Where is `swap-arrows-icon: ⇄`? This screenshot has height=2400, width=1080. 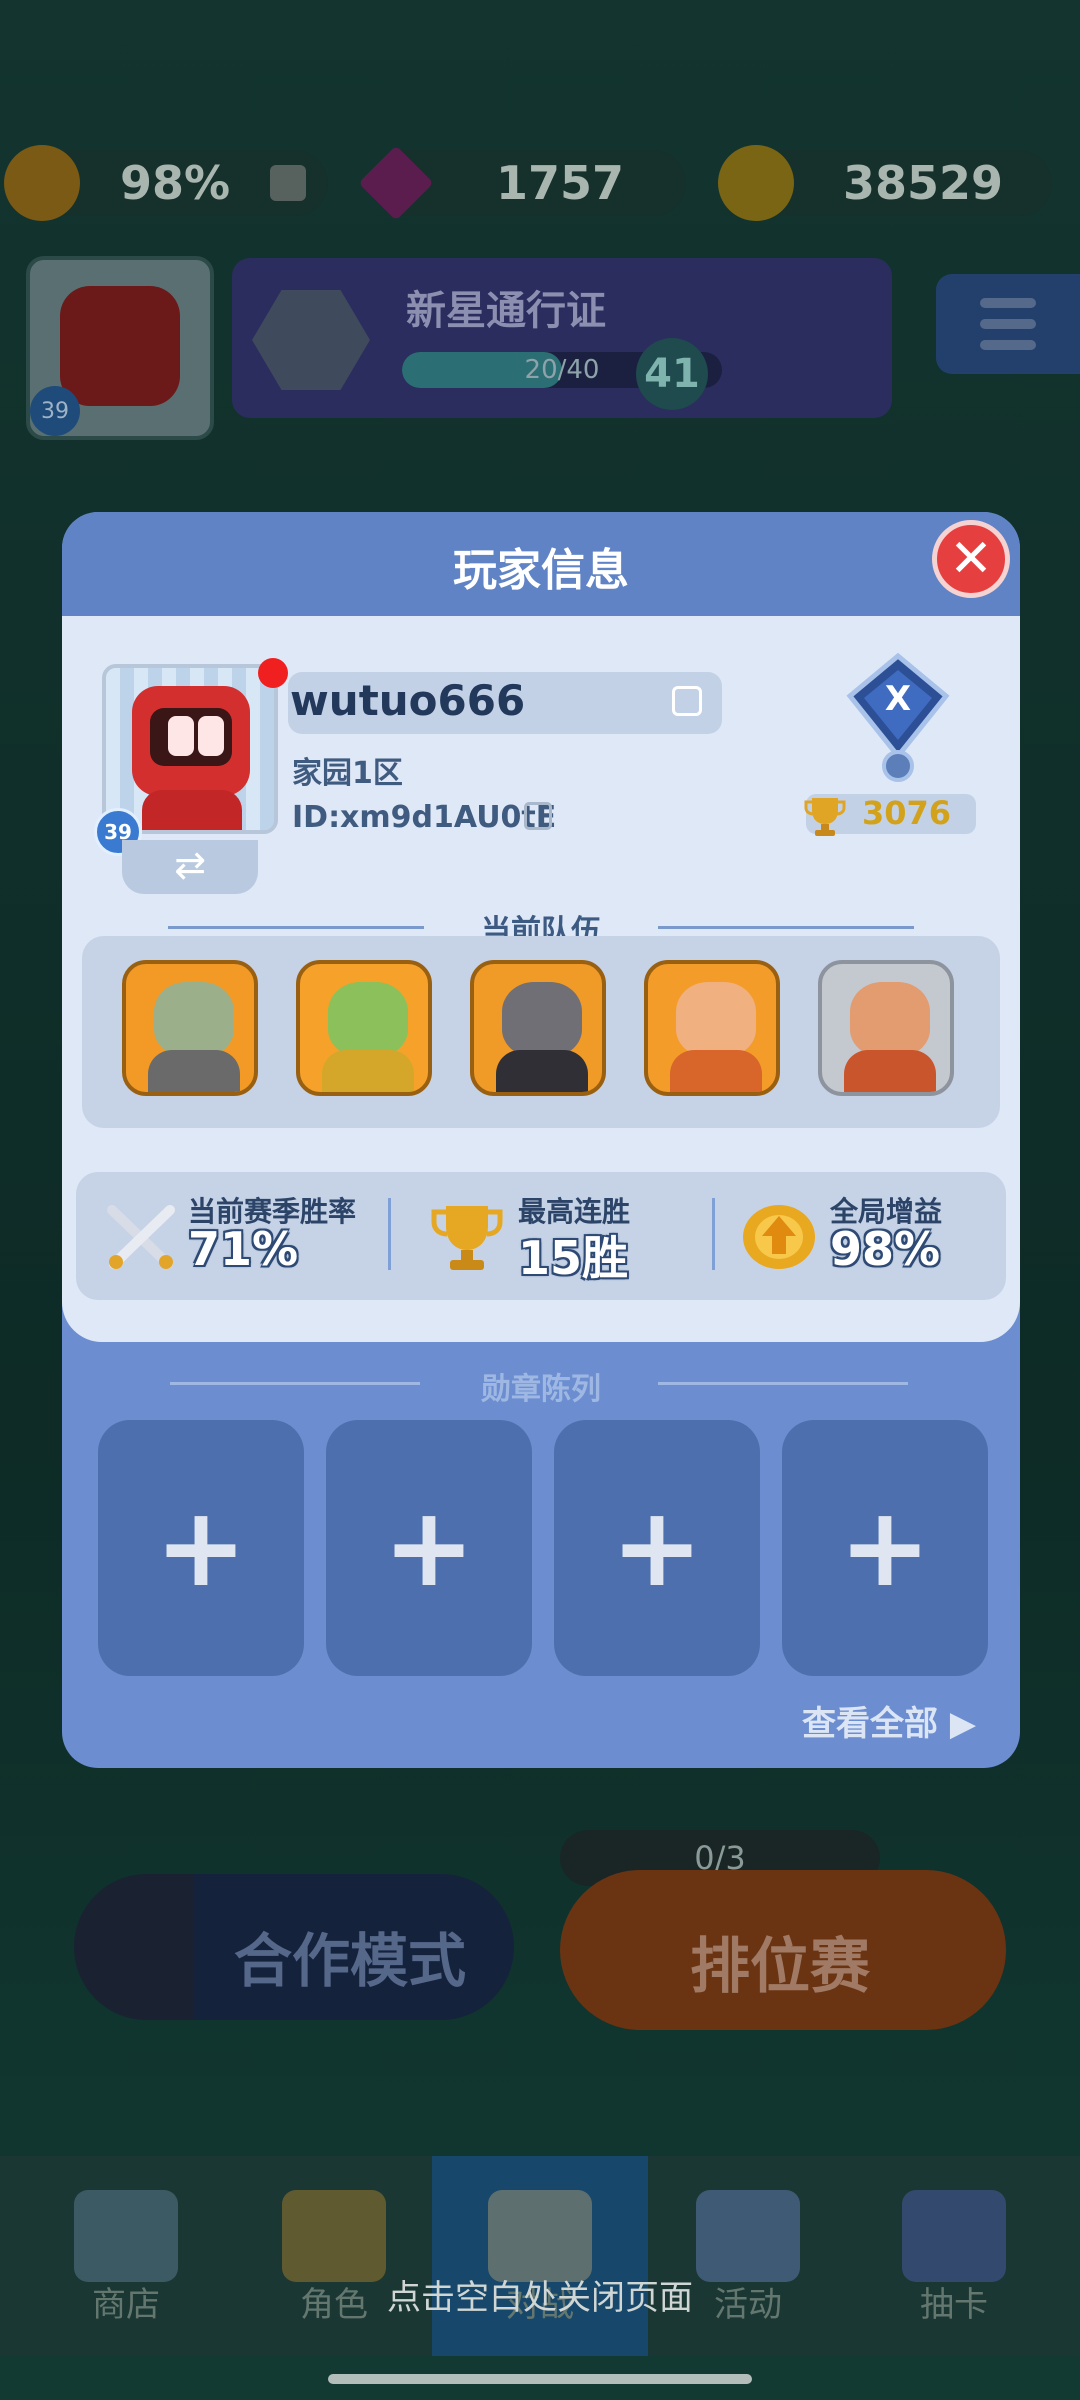
swap-arrows-icon: ⇄ is located at coordinates (190, 865).